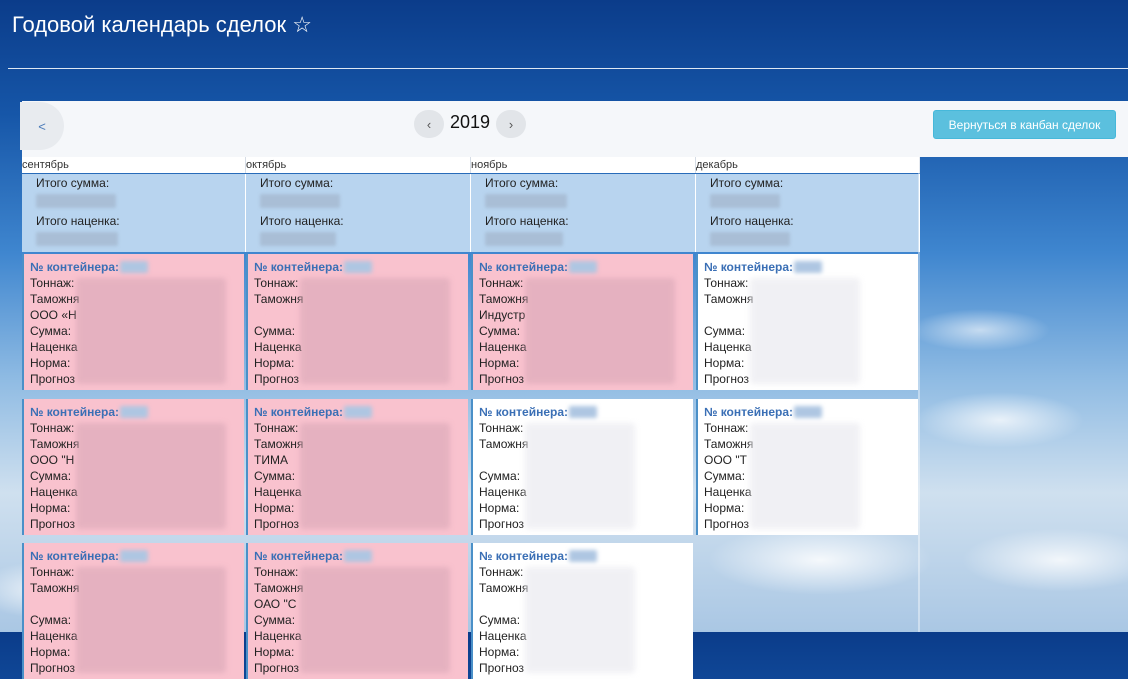  I want to click on month-header-september: сентябрь, so click(134, 165).